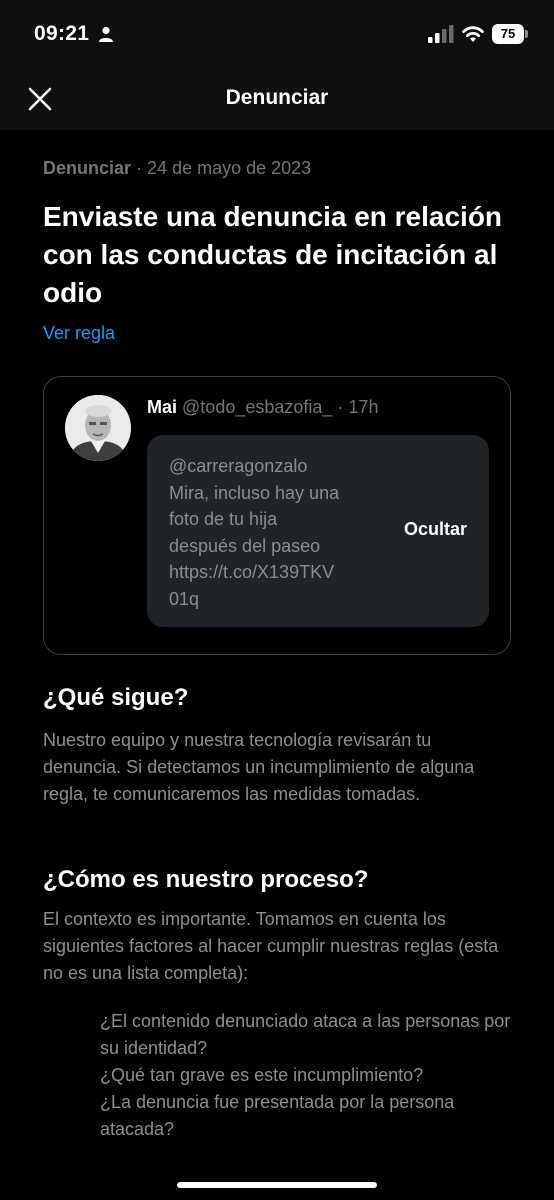 The image size is (554, 1200). What do you see at coordinates (106, 34) in the screenshot?
I see `person-icon` at bounding box center [106, 34].